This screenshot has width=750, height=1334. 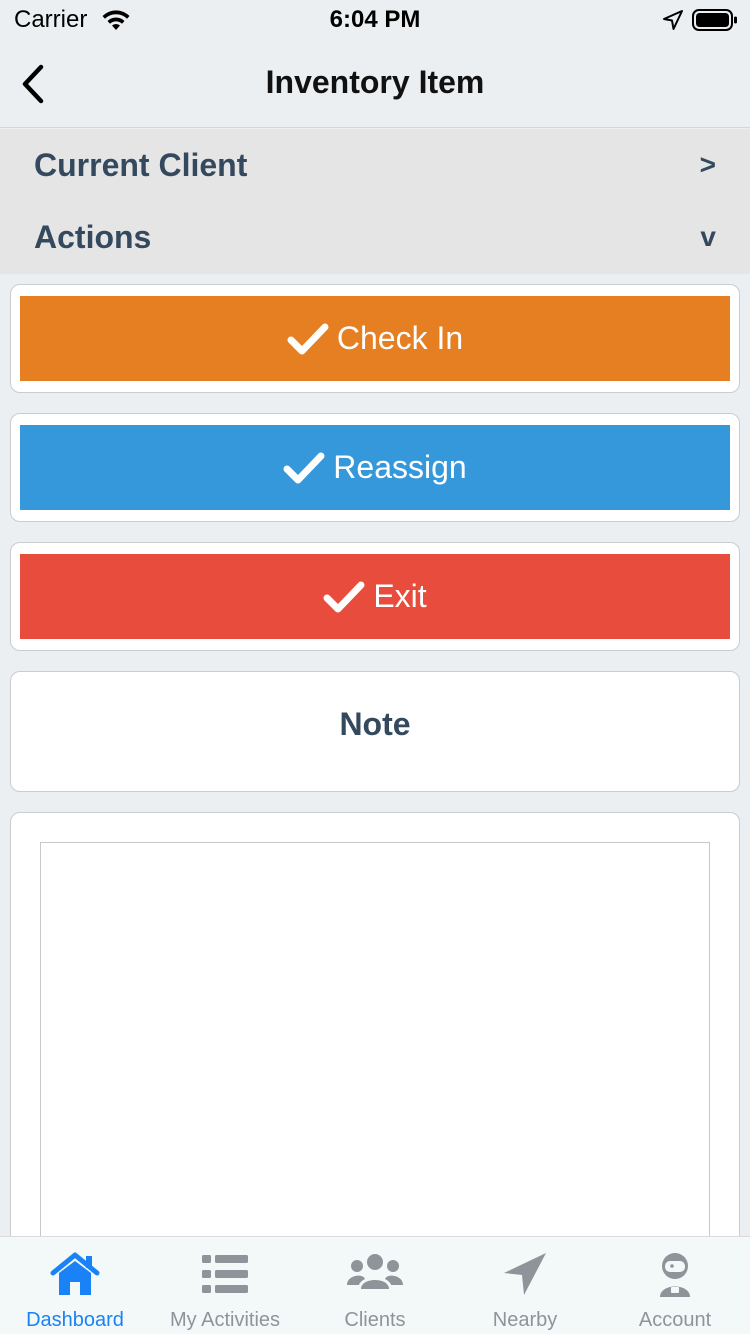 I want to click on actions-label: Actions, so click(x=93, y=236).